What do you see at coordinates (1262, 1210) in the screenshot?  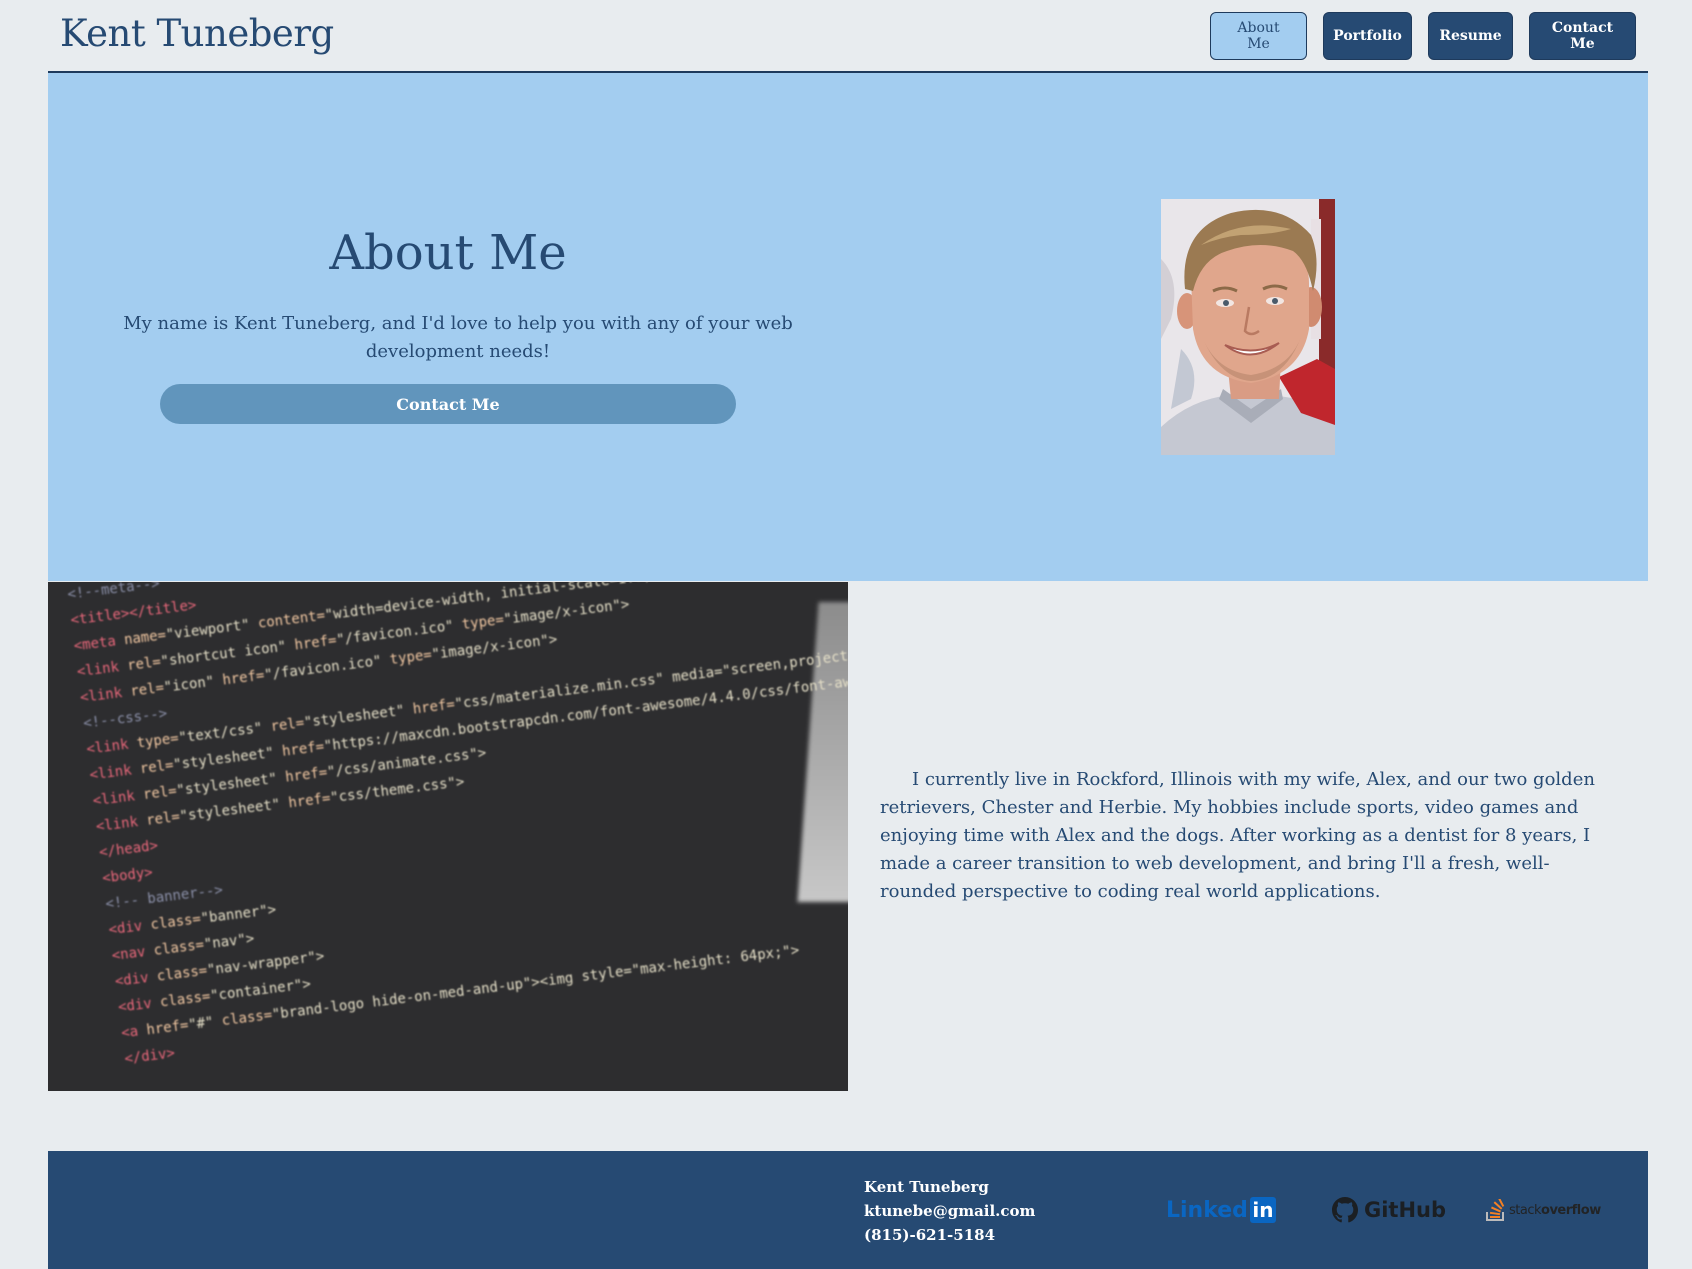 I see `linkedin-icon: in` at bounding box center [1262, 1210].